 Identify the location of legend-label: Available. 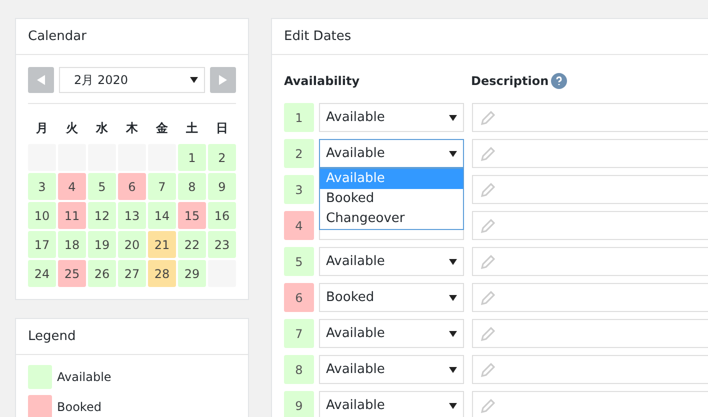
(84, 377).